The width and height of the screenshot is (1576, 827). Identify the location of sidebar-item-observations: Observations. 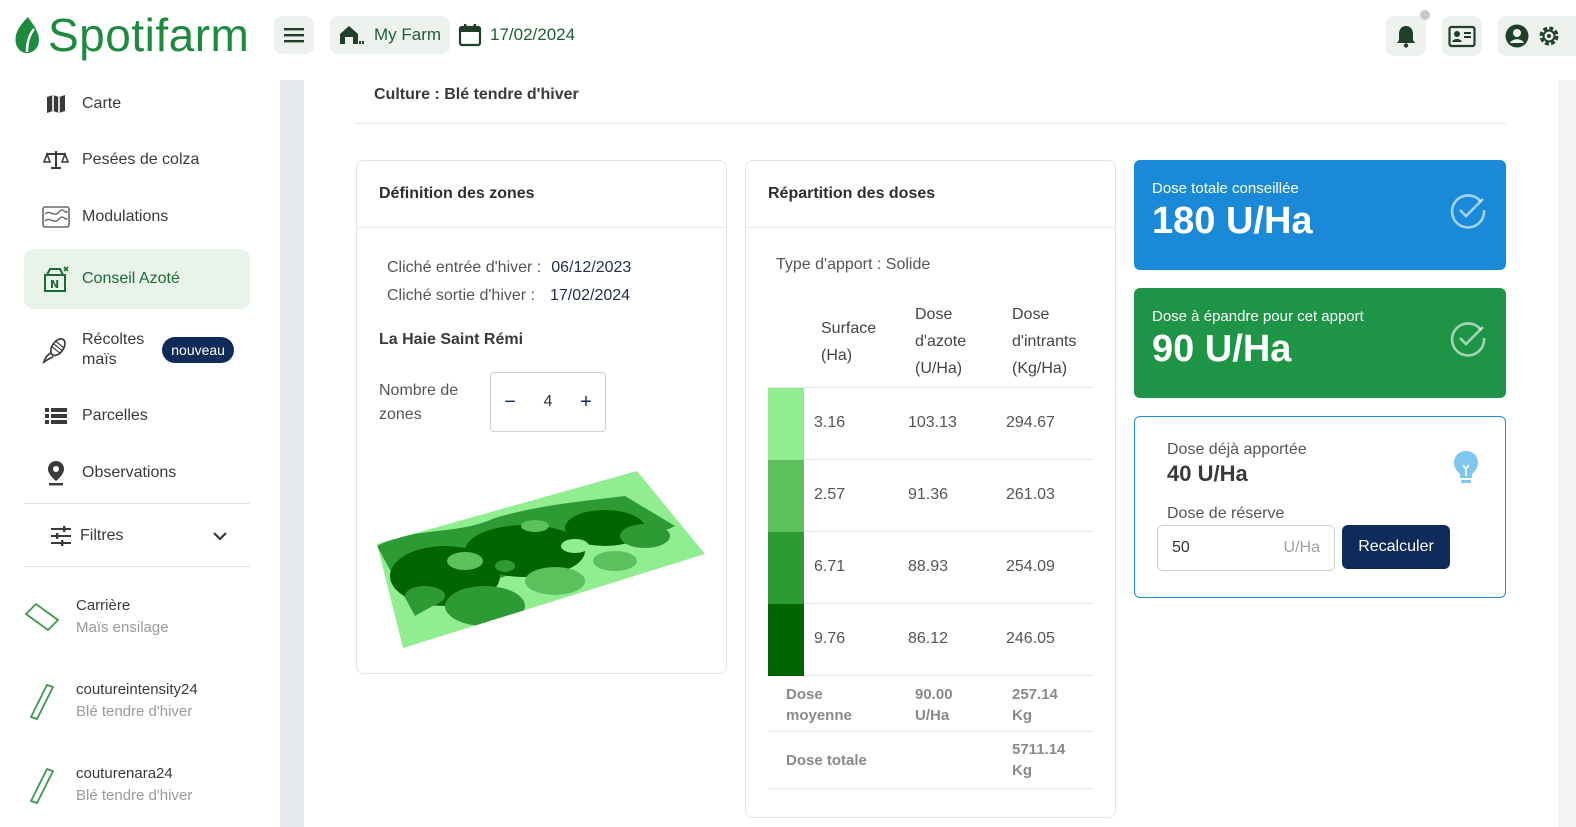
(137, 473).